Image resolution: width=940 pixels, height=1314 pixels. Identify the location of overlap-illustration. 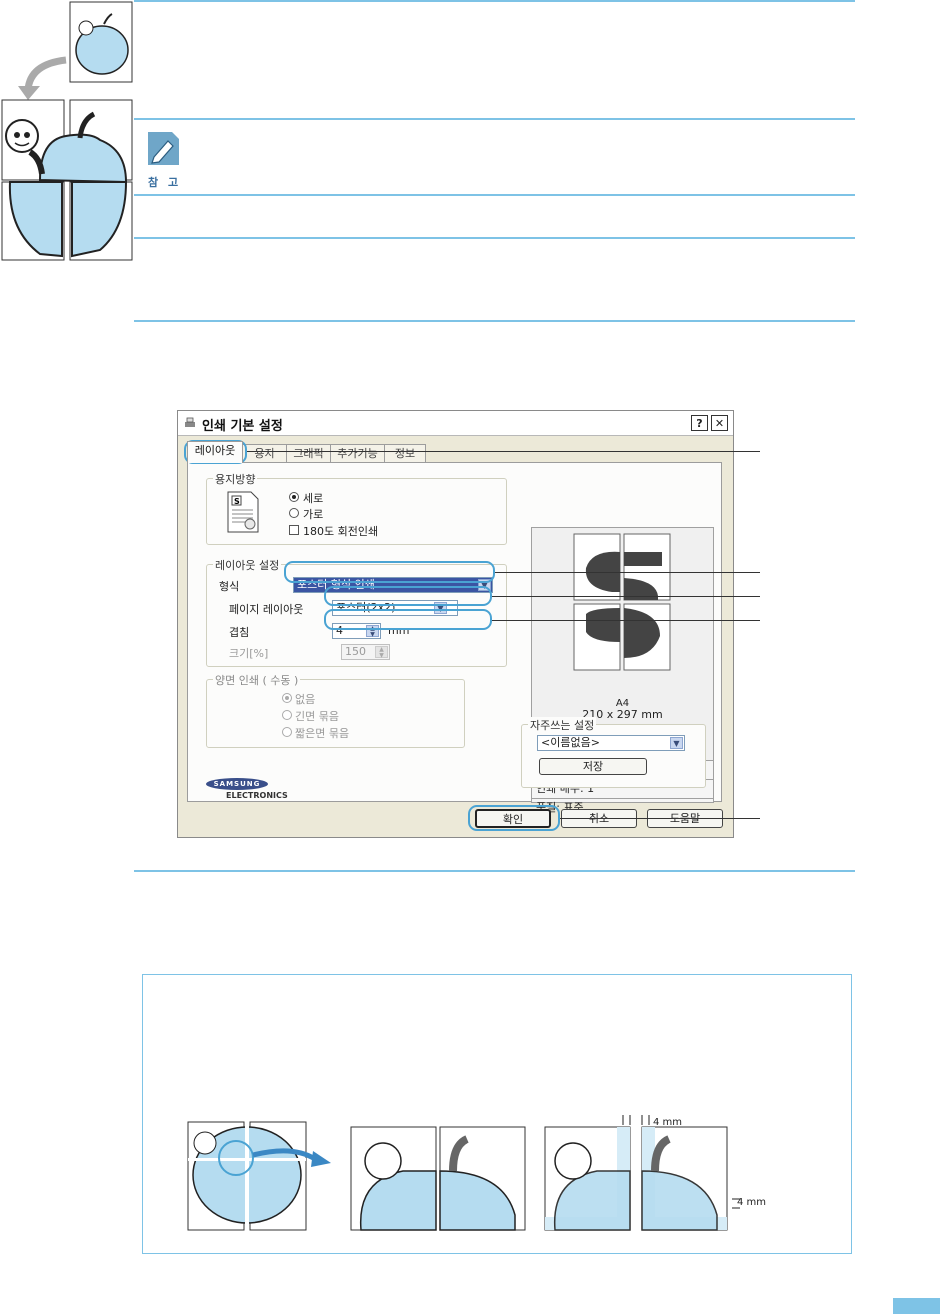
(463, 1173).